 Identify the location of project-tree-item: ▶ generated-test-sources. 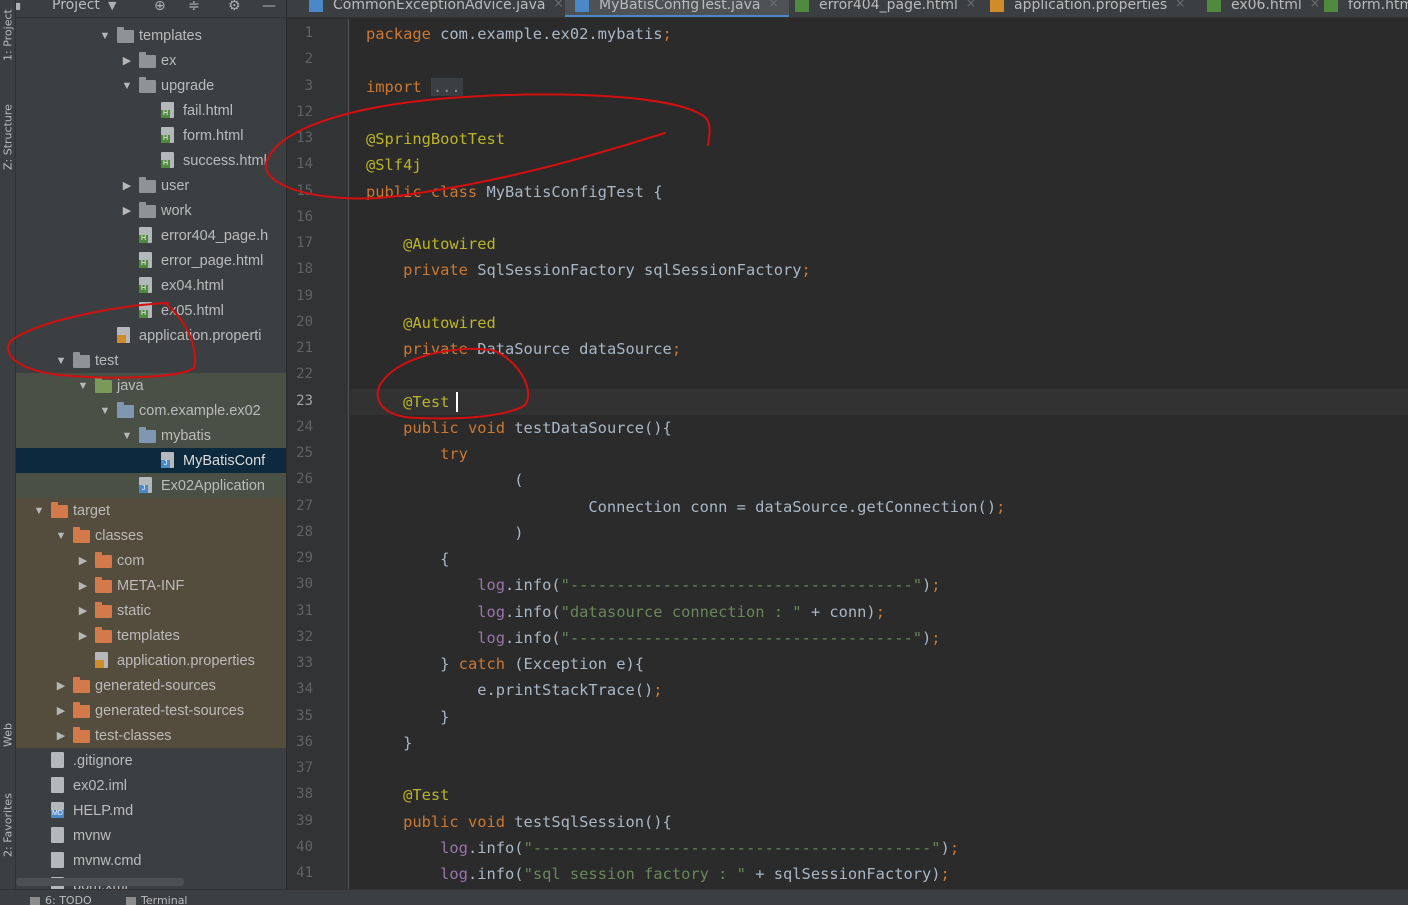
(151, 710).